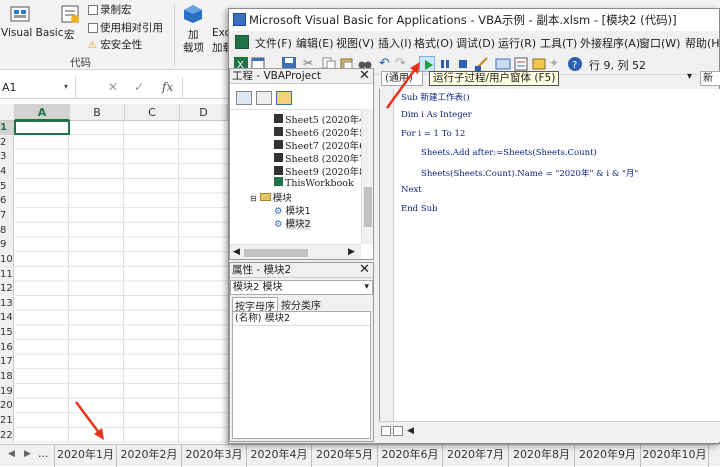 Image resolution: width=720 pixels, height=467 pixels. What do you see at coordinates (89, 420) in the screenshot?
I see `annotation-arrow-bottom` at bounding box center [89, 420].